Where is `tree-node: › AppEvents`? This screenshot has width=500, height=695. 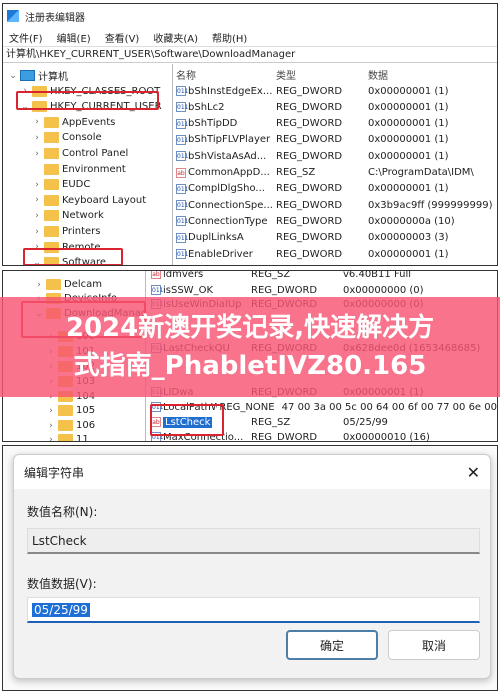
tree-node: › AppEvents is located at coordinates (74, 122).